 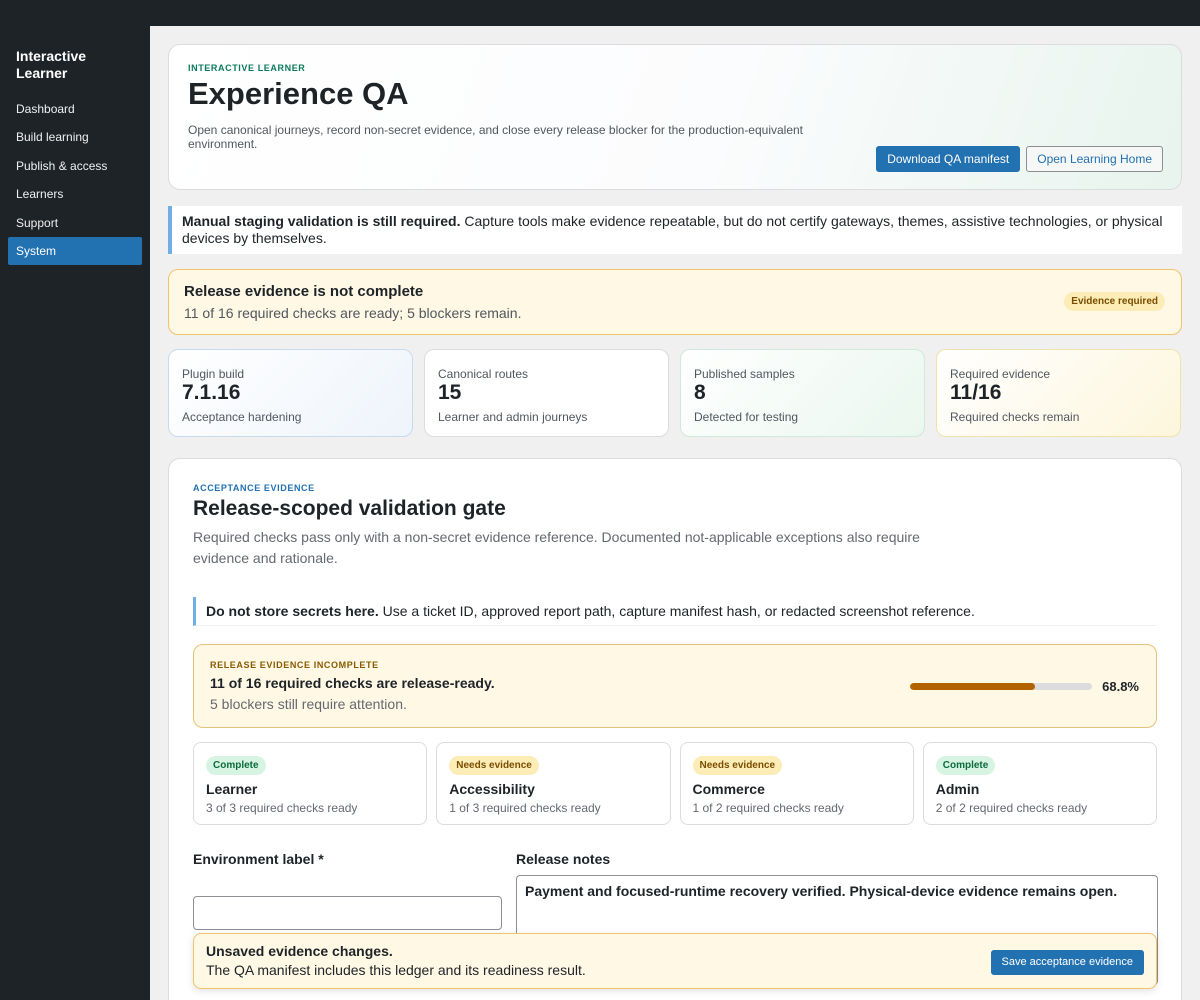 I want to click on area-text: 3 of 3 required checks ready, so click(x=282, y=808).